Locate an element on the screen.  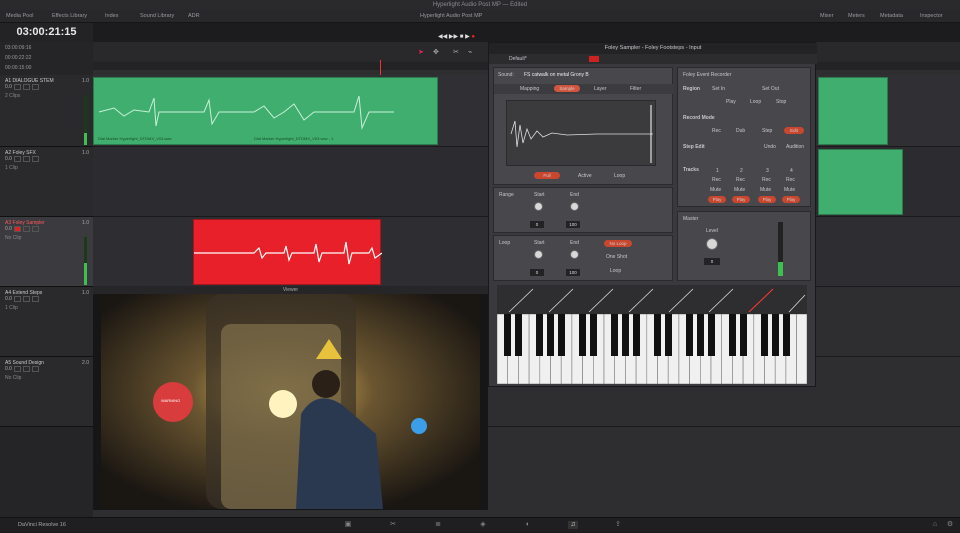
mode-full-button: Full is located at coordinates (547, 175).